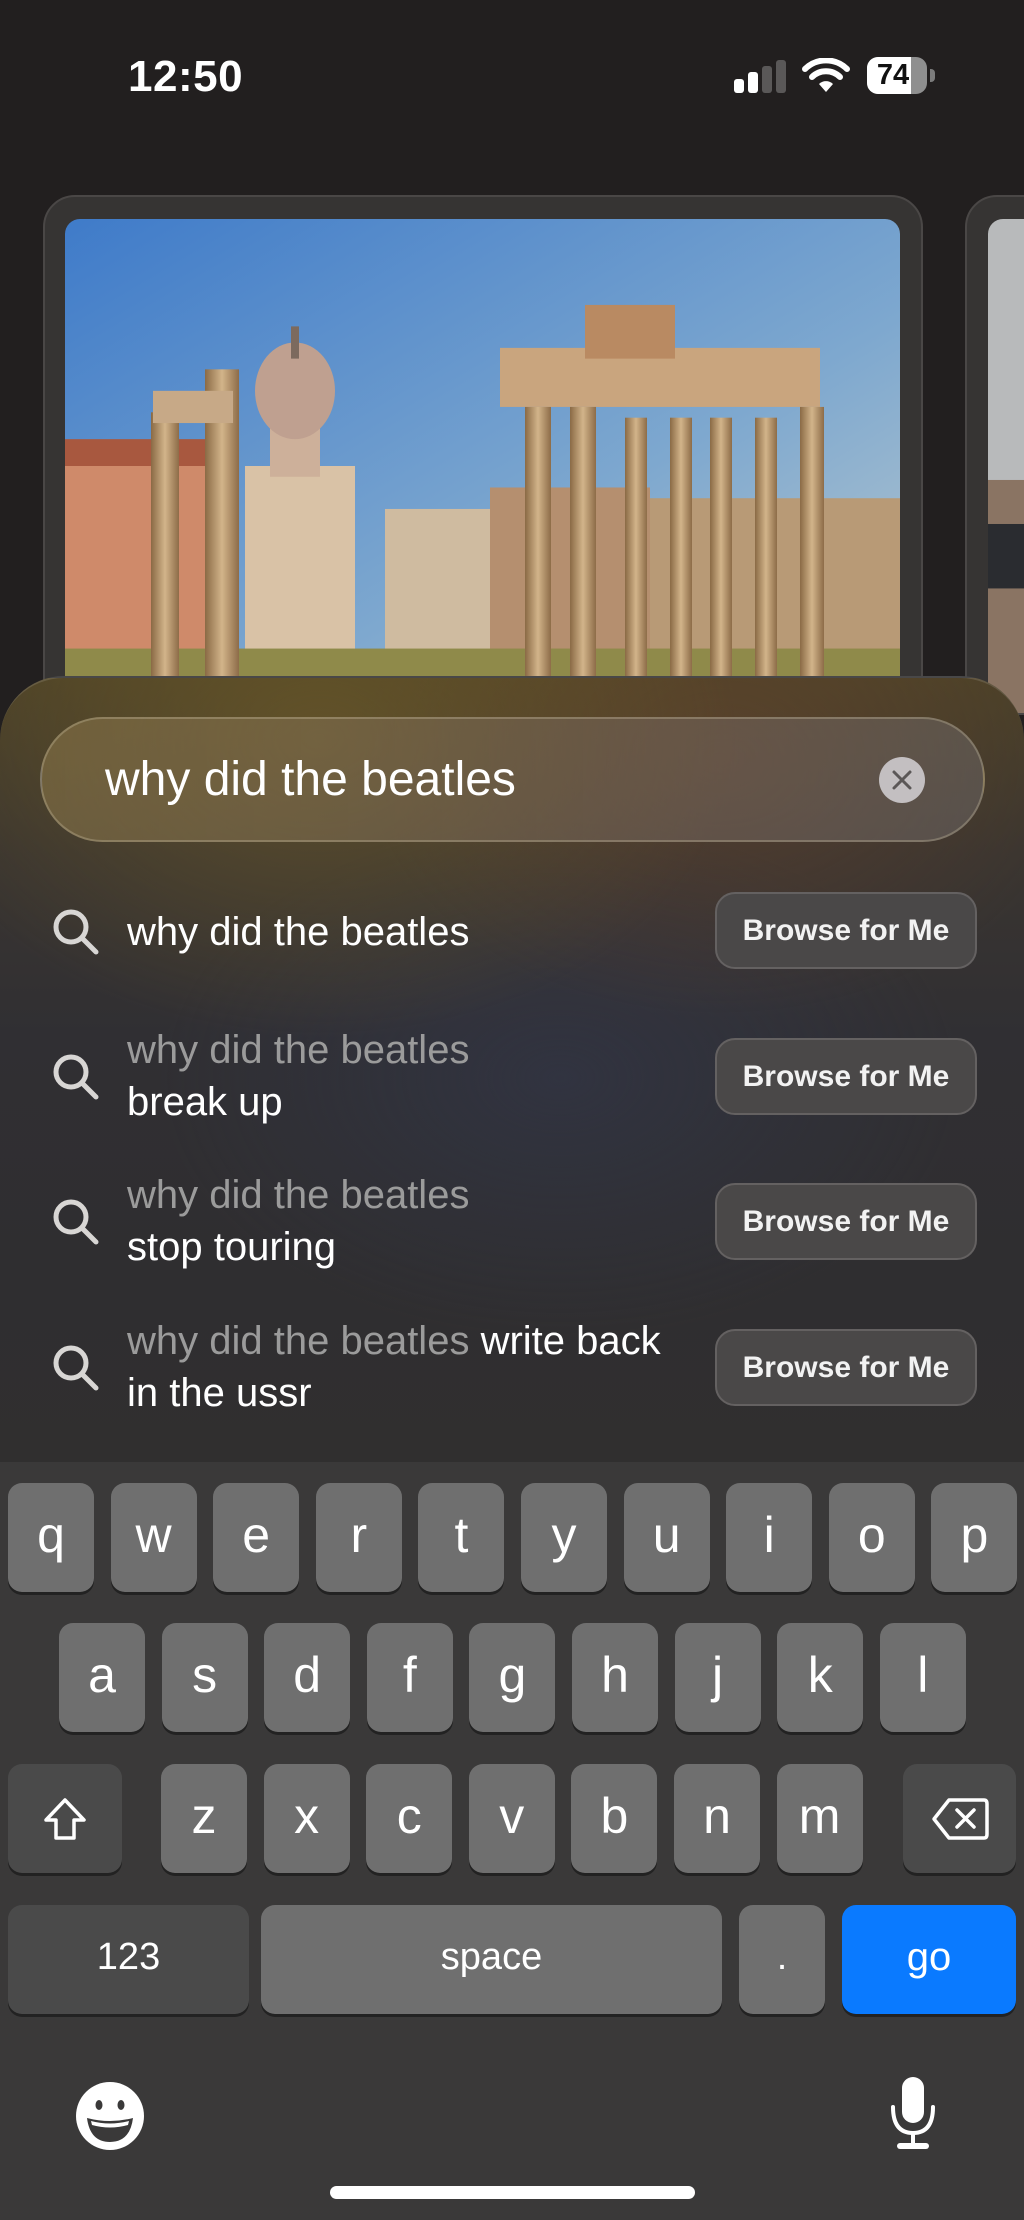  Describe the element at coordinates (929, 1959) in the screenshot. I see `go-key: go` at that location.